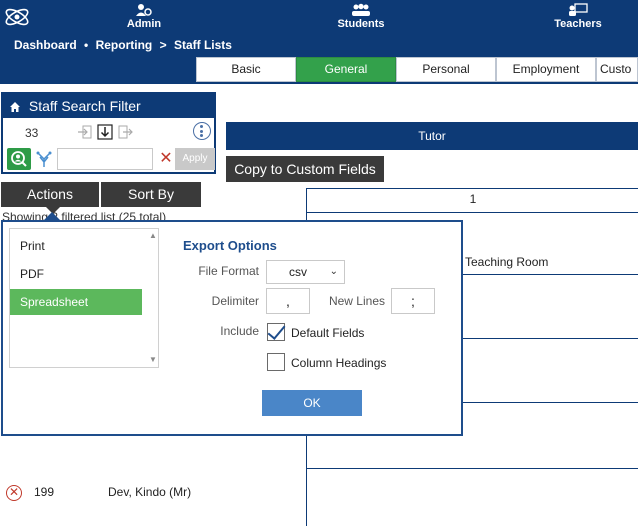 This screenshot has width=638, height=526. What do you see at coordinates (202, 45) in the screenshot?
I see `breadcrumb-staff-lists: Staff Lists` at bounding box center [202, 45].